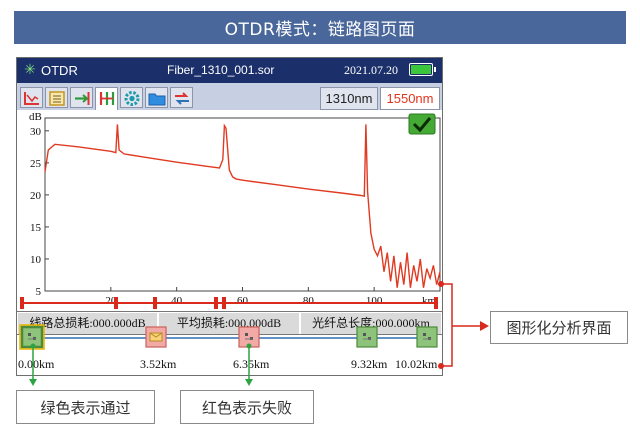 Image resolution: width=640 pixels, height=440 pixels. What do you see at coordinates (229, 96) in the screenshot?
I see `tab-bar: 1310nm 1550nm` at bounding box center [229, 96].